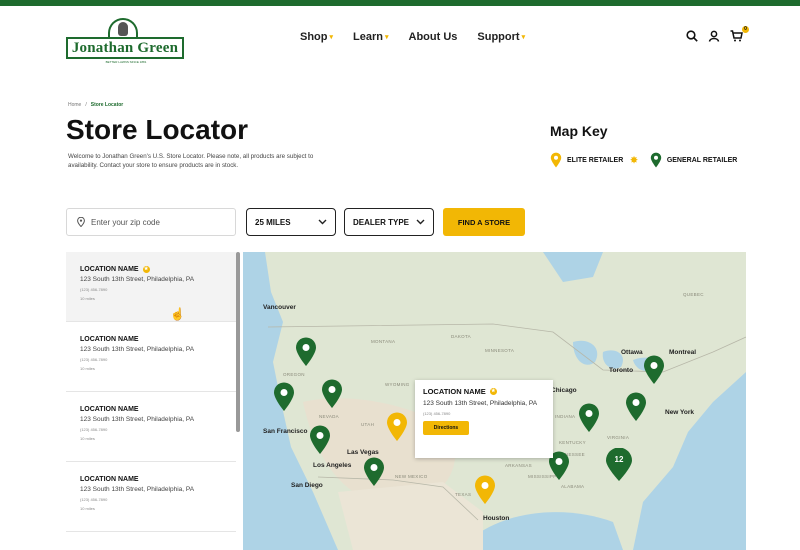  I want to click on nav-item-support: Support ▾, so click(501, 37).